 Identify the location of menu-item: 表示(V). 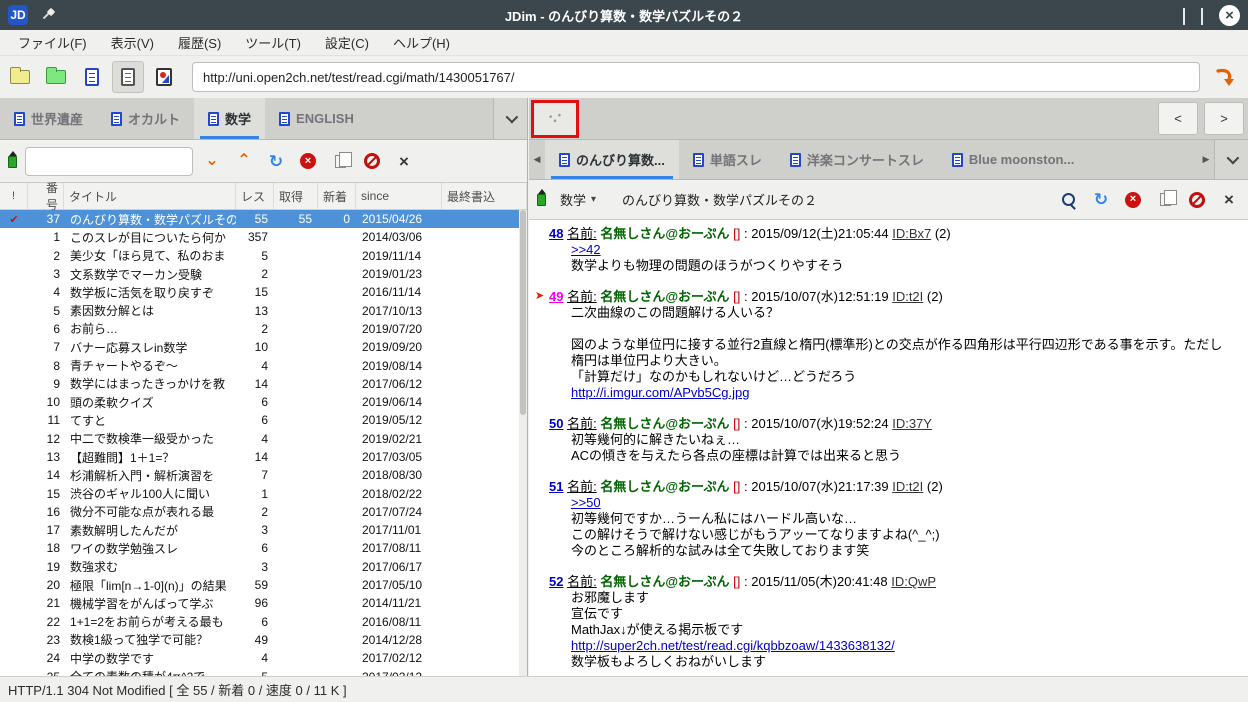
(132, 42).